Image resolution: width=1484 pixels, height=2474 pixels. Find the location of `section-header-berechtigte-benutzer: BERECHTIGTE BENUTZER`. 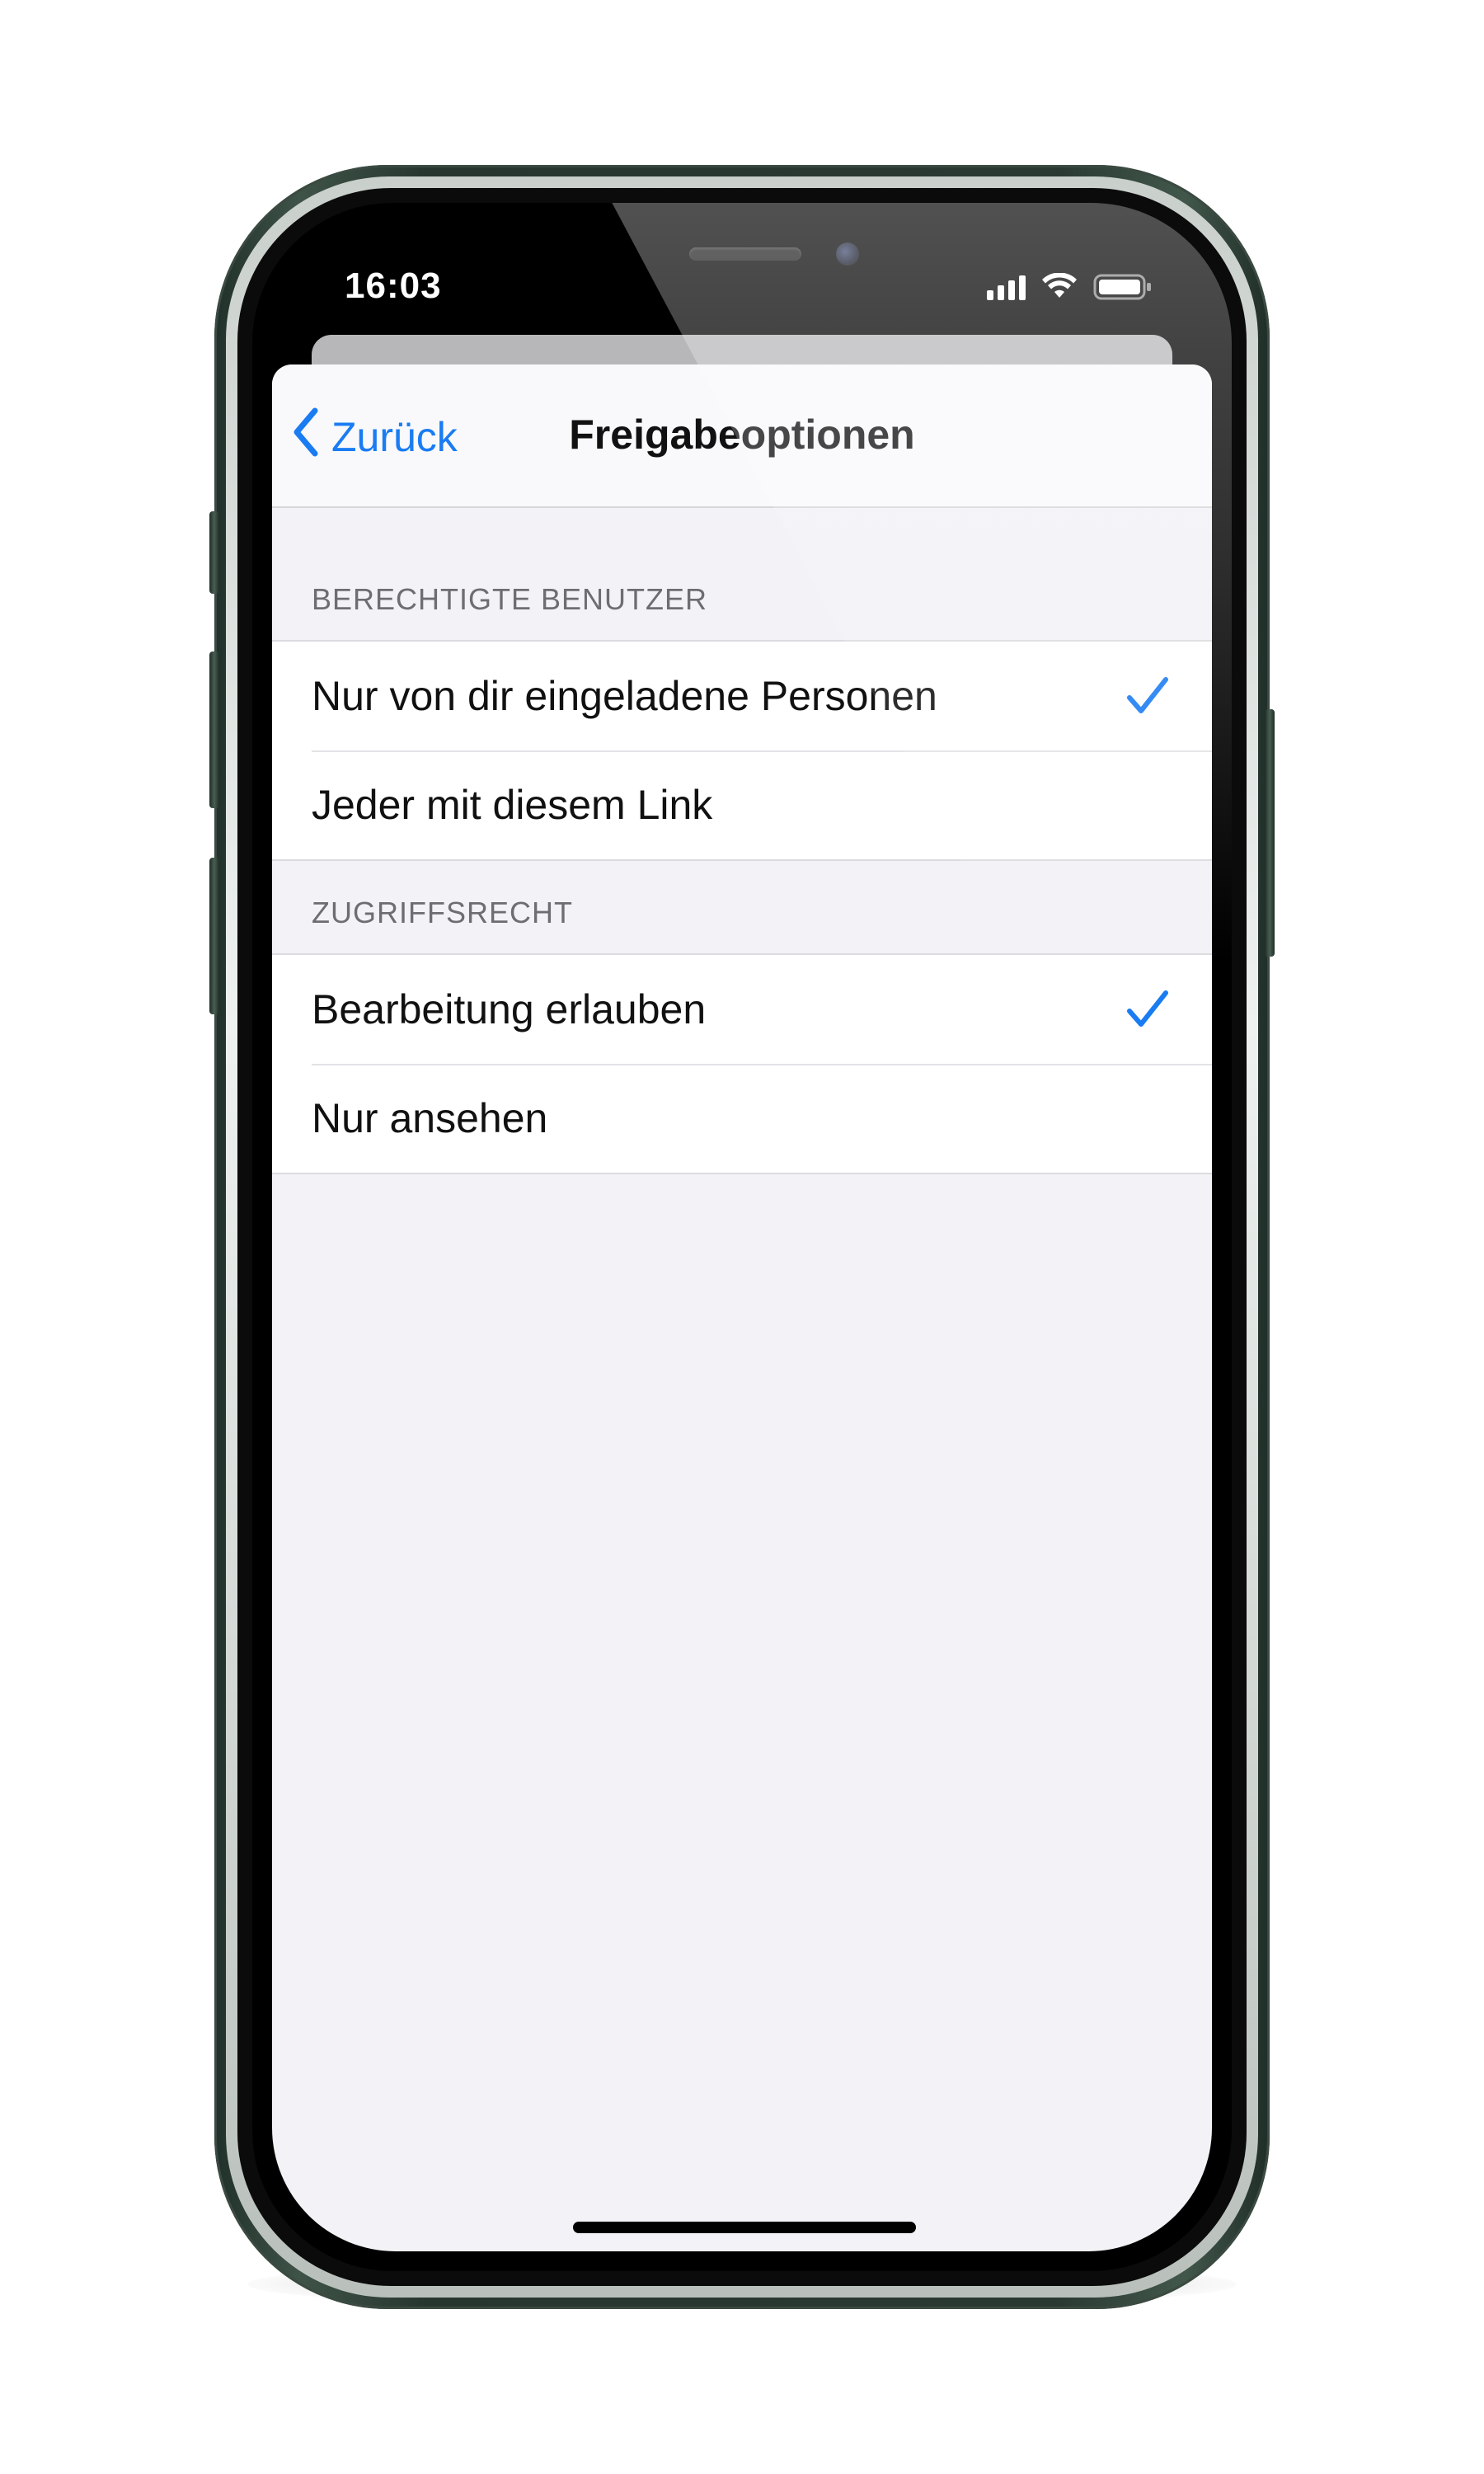

section-header-berechtigte-benutzer: BERECHTIGTE BENUTZER is located at coordinates (510, 599).